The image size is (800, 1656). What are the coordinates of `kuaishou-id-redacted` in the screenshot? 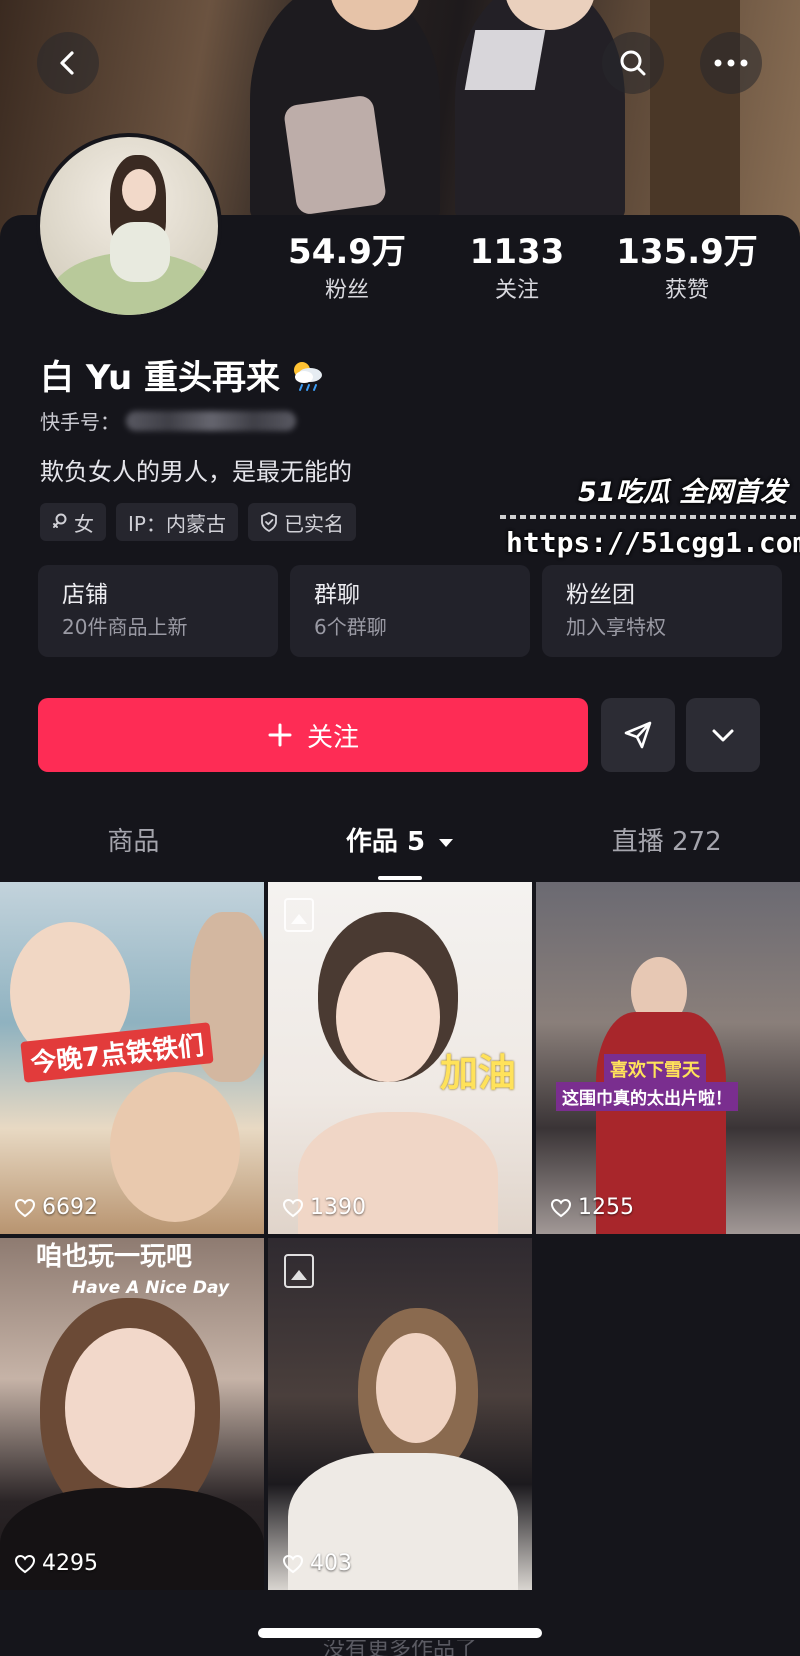 It's located at (211, 420).